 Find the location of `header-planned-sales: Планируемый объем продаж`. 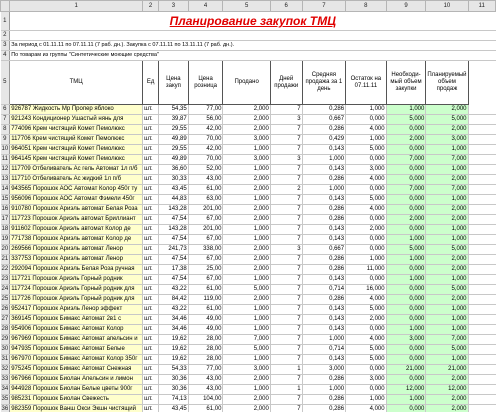

header-planned-sales: Планируемый объем продаж is located at coordinates (447, 82).